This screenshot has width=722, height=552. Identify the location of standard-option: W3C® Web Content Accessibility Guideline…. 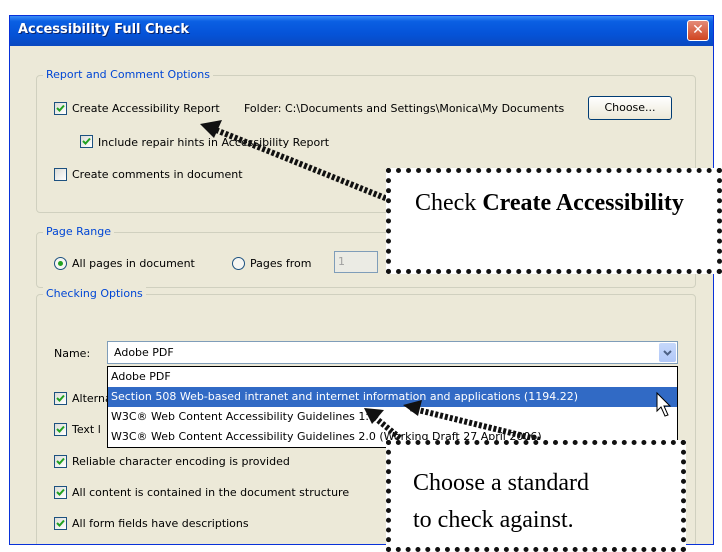
(392, 417).